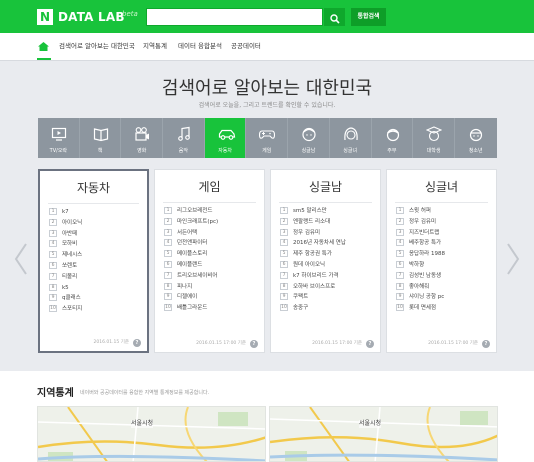 The image size is (534, 462). What do you see at coordinates (434, 138) in the screenshot?
I see `category-student: 대학생` at bounding box center [434, 138].